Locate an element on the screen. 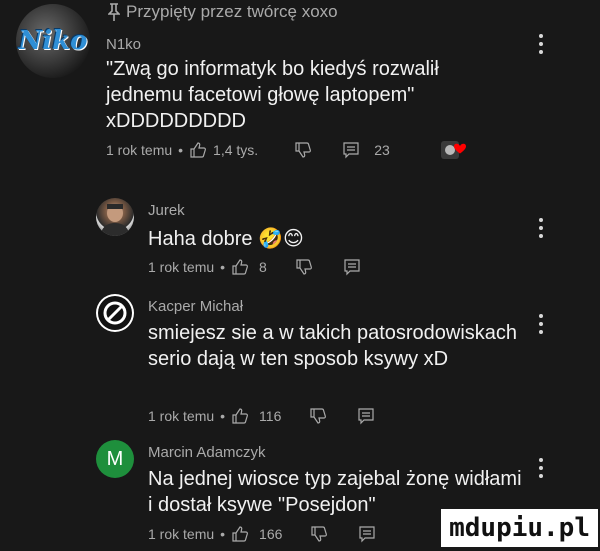 This screenshot has width=600, height=551. pinned-label: Przypięty przez twórcę xoxo is located at coordinates (223, 12).